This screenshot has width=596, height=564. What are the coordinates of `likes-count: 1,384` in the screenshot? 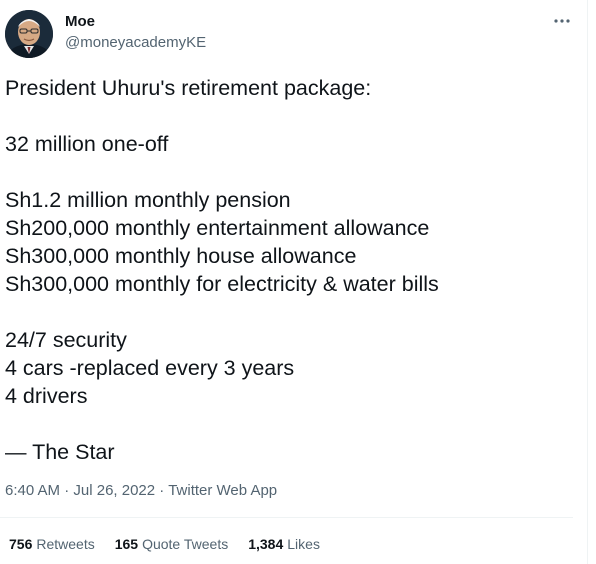 It's located at (266, 544).